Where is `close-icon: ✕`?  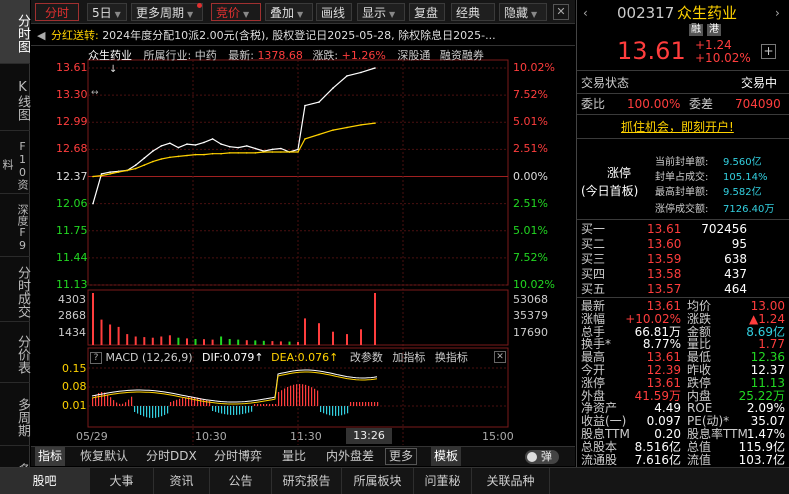
close-icon: ✕ is located at coordinates (500, 357).